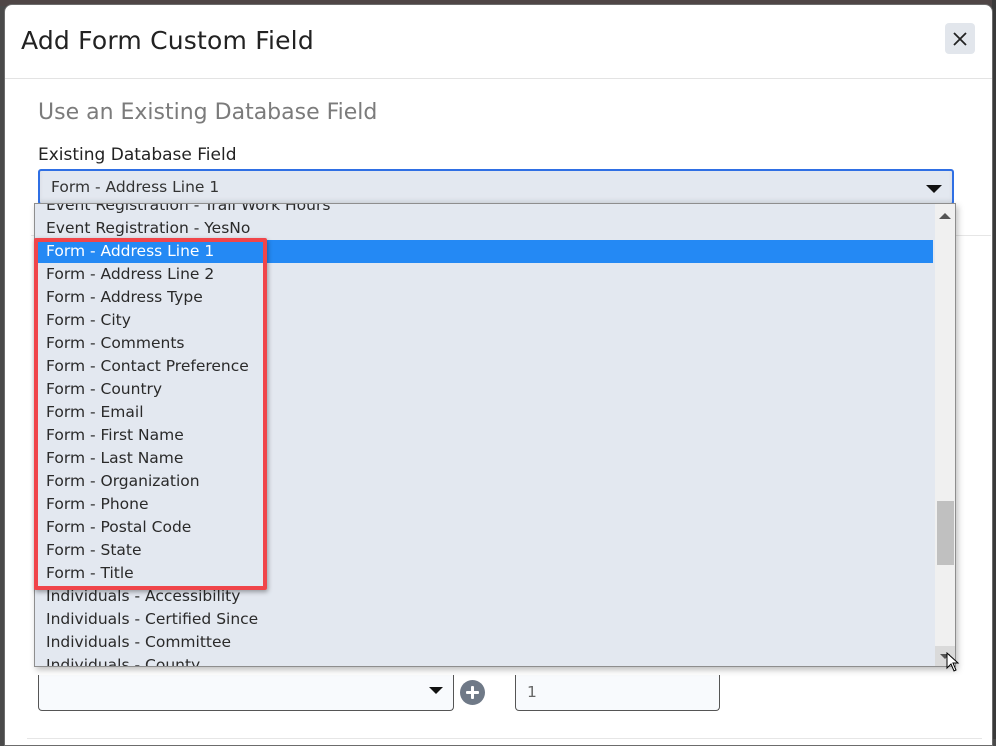 Image resolution: width=996 pixels, height=746 pixels. What do you see at coordinates (484, 504) in the screenshot?
I see `dropdown-option: Form - Phone` at bounding box center [484, 504].